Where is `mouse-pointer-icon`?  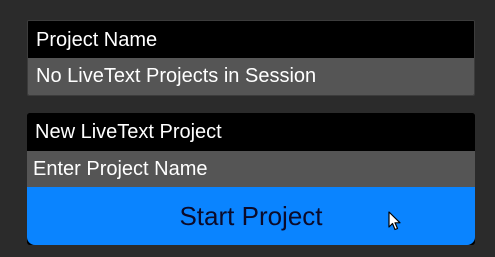 mouse-pointer-icon is located at coordinates (394, 221).